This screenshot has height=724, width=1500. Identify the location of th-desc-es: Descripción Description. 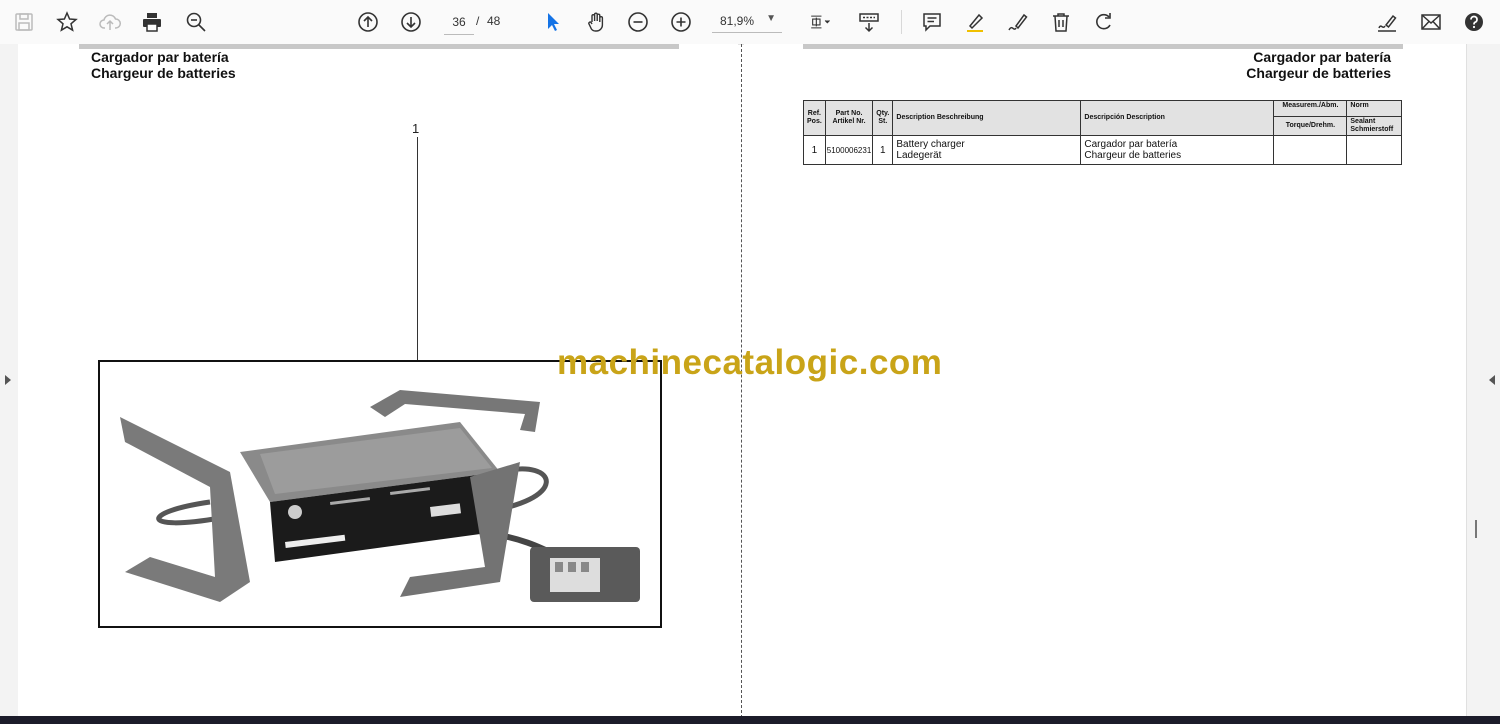
(1177, 118).